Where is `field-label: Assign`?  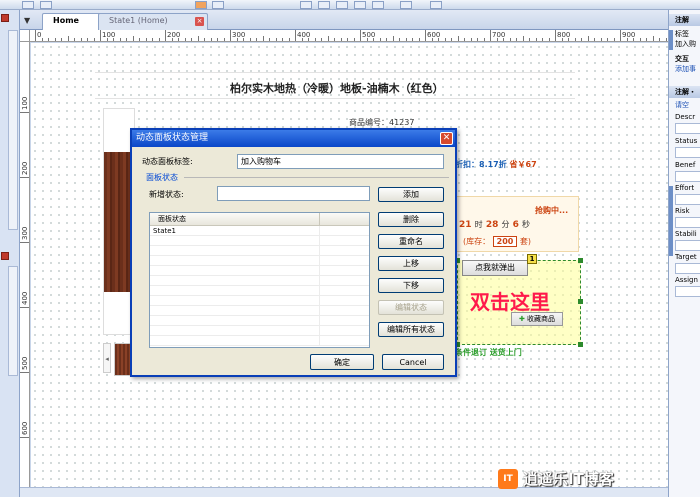 field-label: Assign is located at coordinates (686, 280).